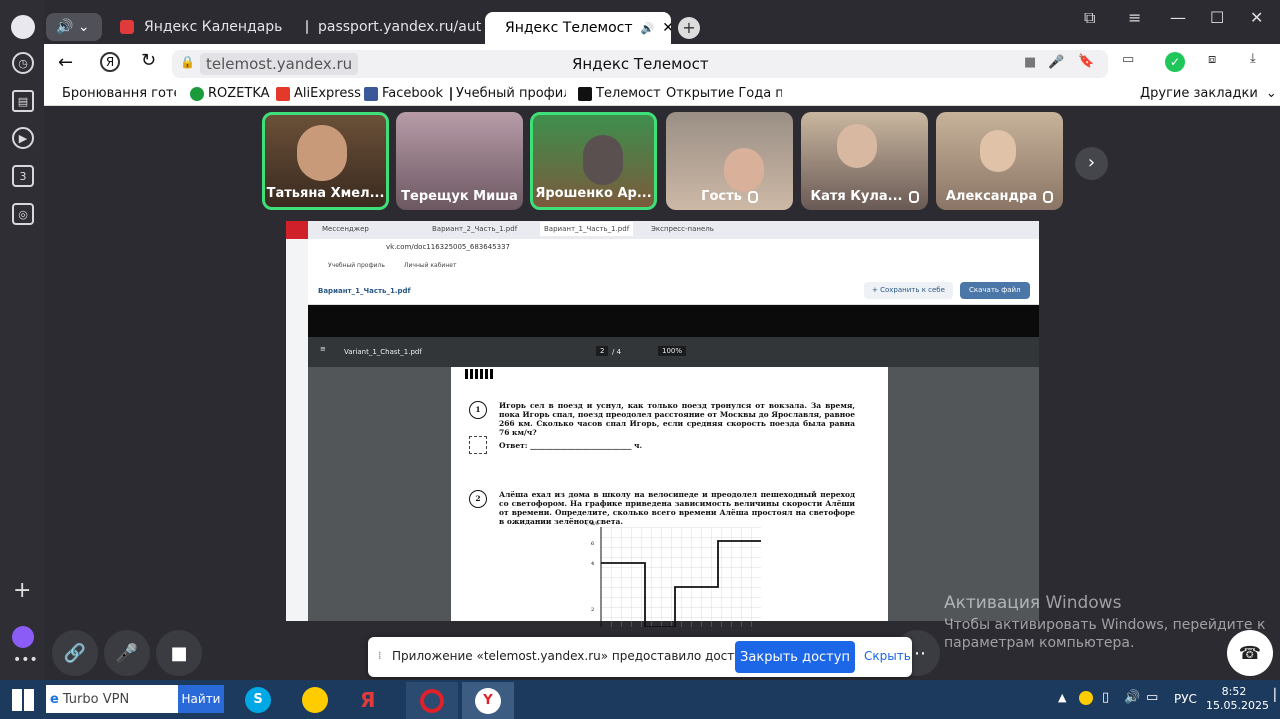  Describe the element at coordinates (23, 138) in the screenshot. I see `media-play-icon: ▶` at that location.